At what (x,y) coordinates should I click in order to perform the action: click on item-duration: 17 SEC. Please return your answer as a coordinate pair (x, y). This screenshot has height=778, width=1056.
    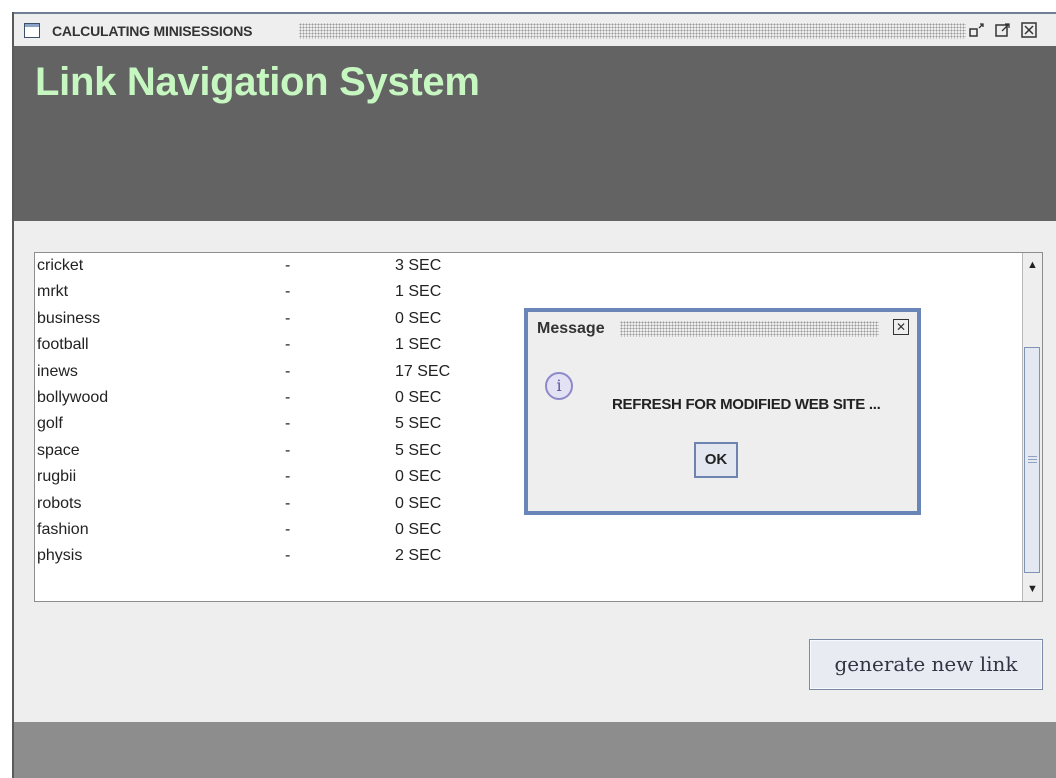
    Looking at the image, I should click on (423, 371).